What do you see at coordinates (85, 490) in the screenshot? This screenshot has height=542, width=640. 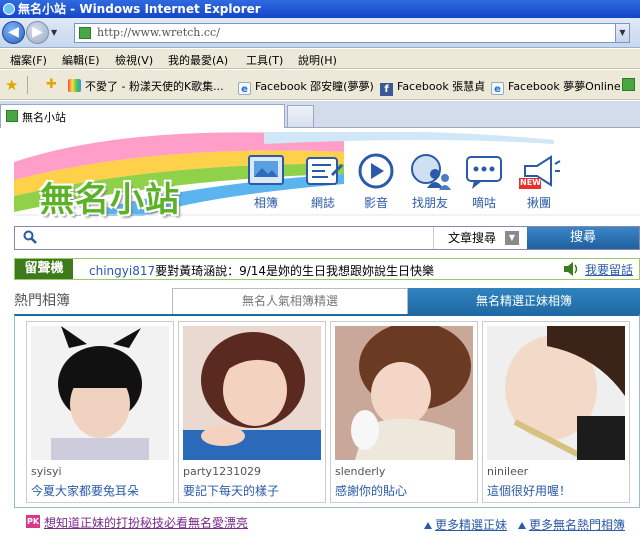 I see `album-title: 今夏大家都要兔耳朵` at bounding box center [85, 490].